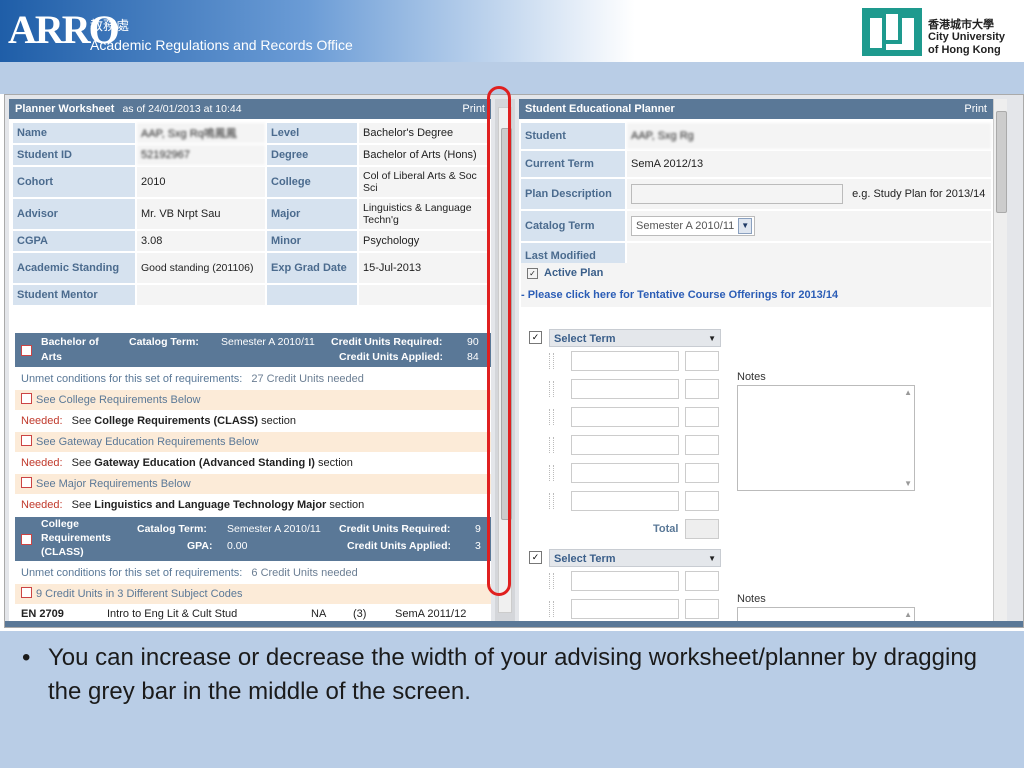  What do you see at coordinates (312, 295) in the screenshot?
I see `blank-label` at bounding box center [312, 295].